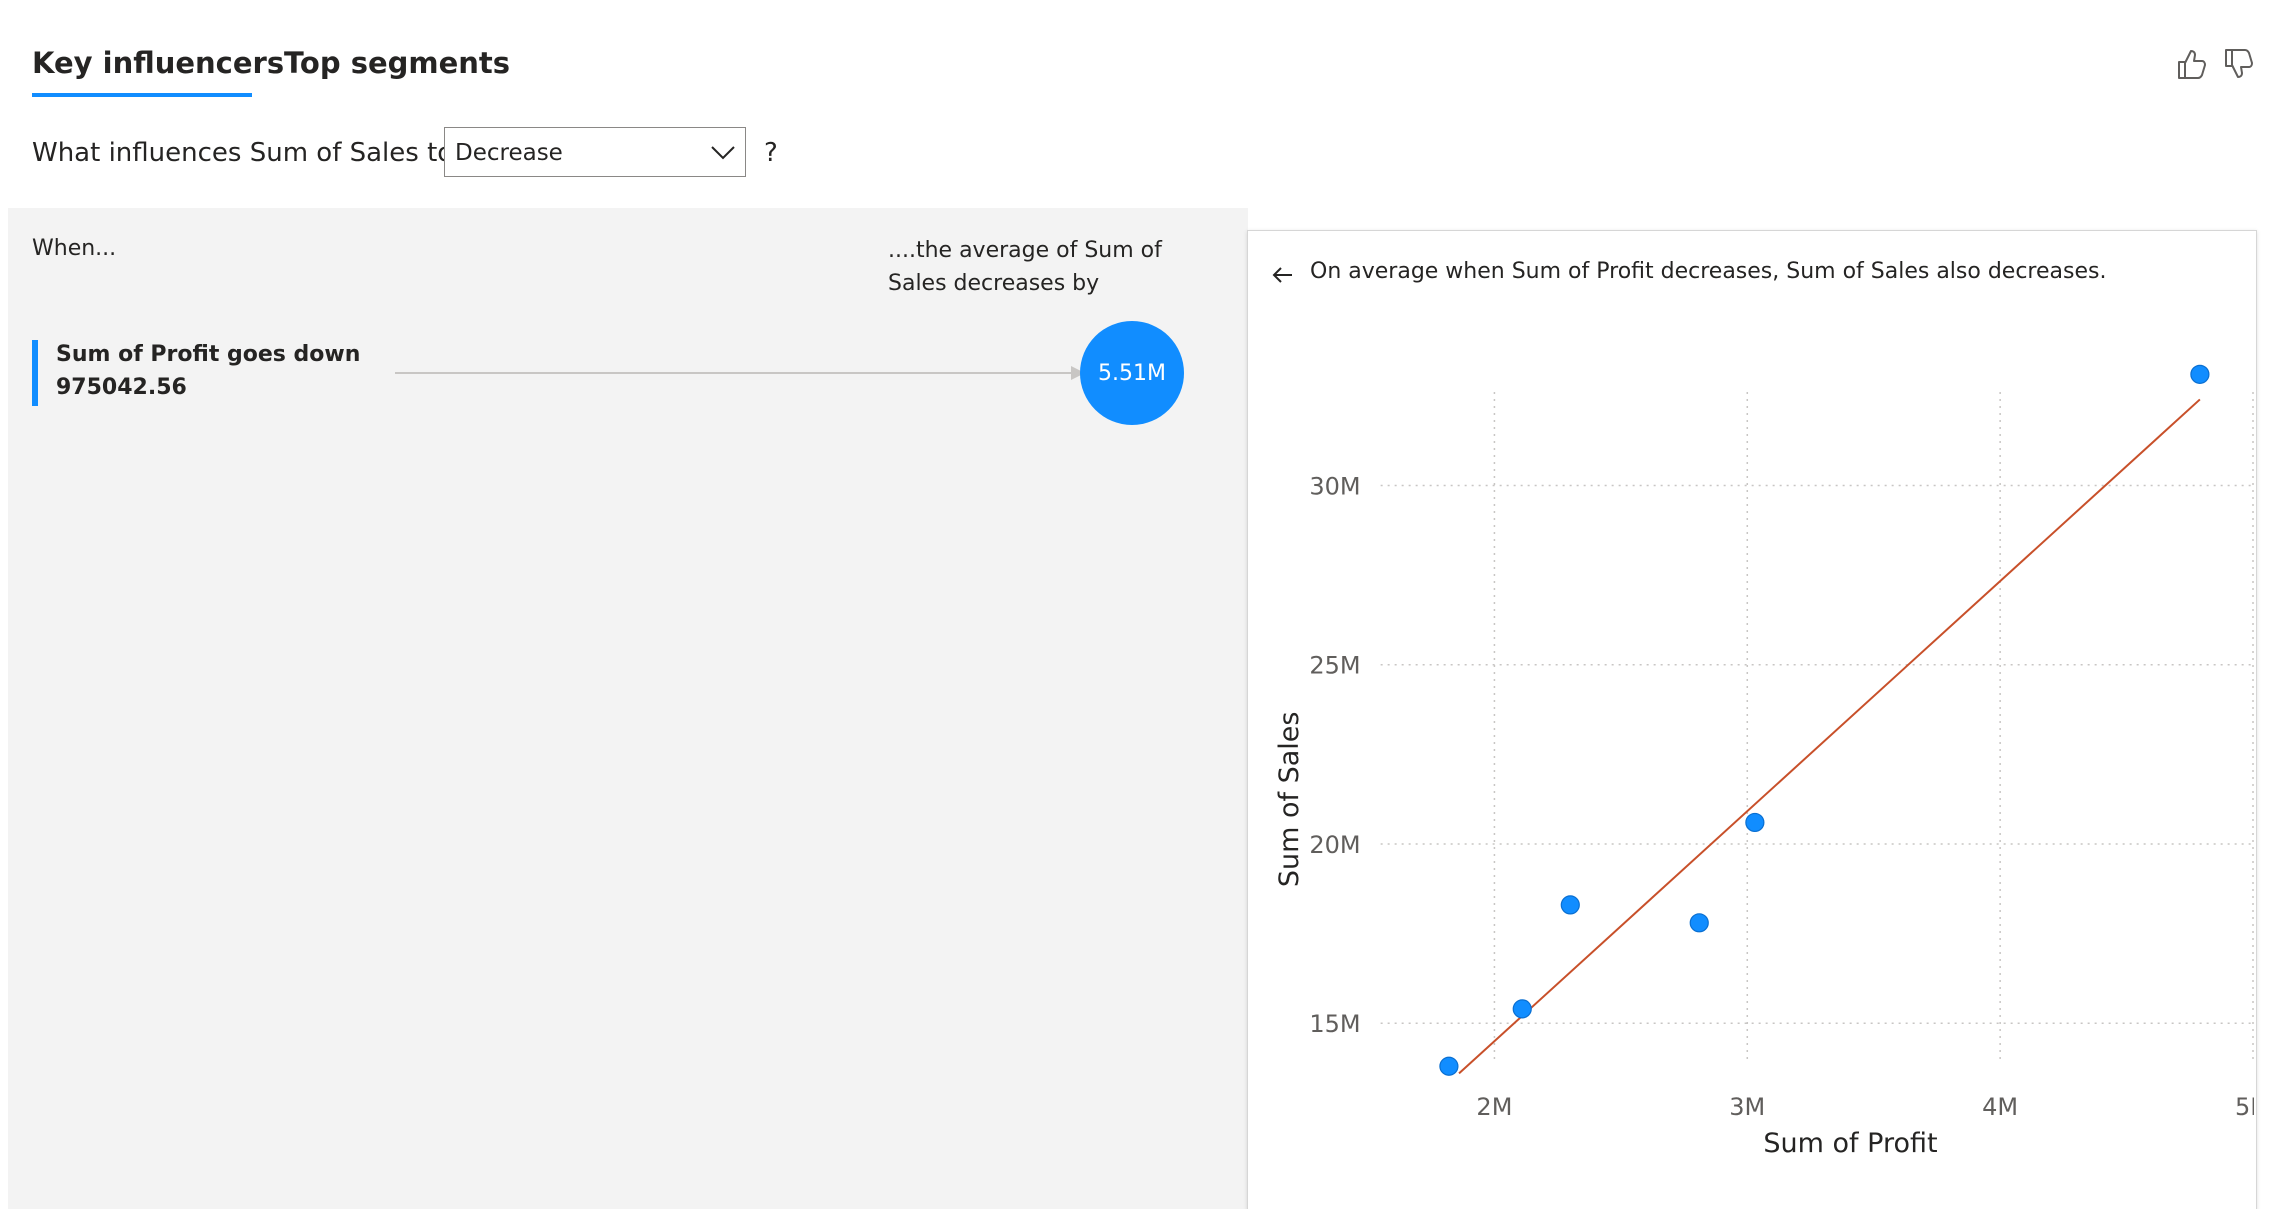 The image size is (2270, 1209). Describe the element at coordinates (1334, 666) in the screenshot. I see `y-tick-label: 25M` at that location.